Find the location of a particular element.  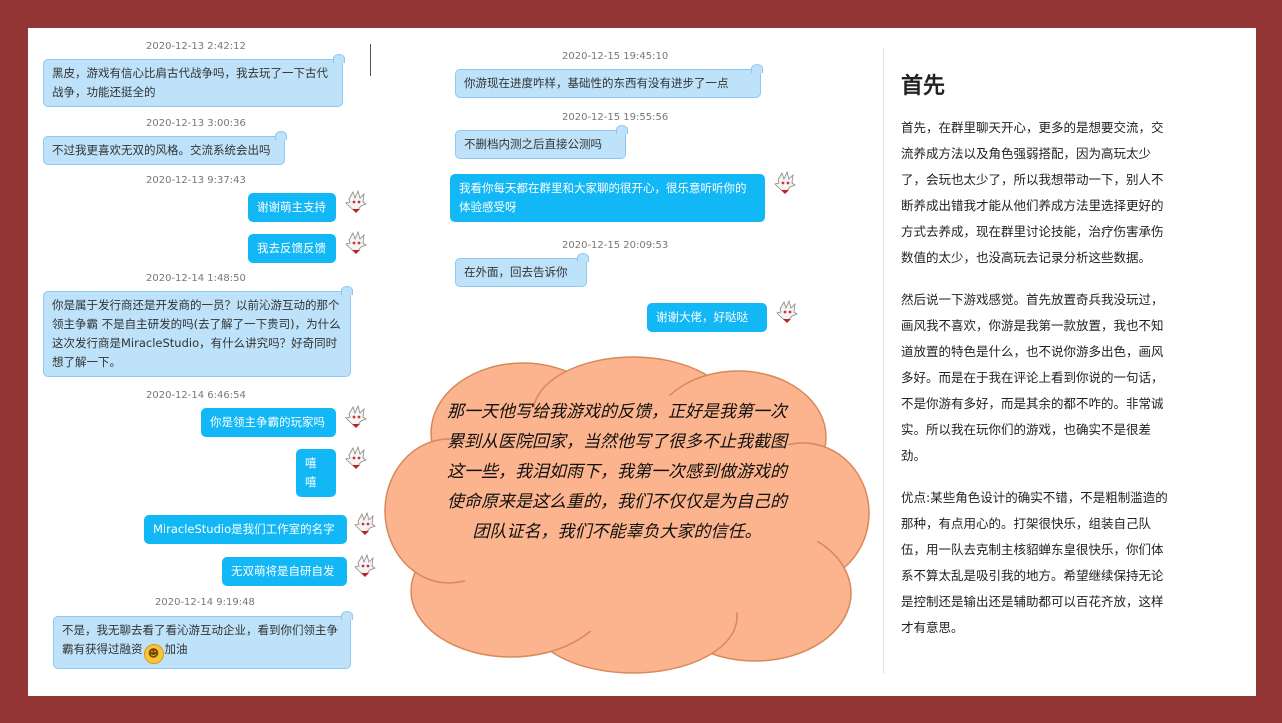

message-text: 黑皮，游戏有信心比肩古代战争吗，我去玩了一下古代战争，功能还挺全的 is located at coordinates (190, 82).